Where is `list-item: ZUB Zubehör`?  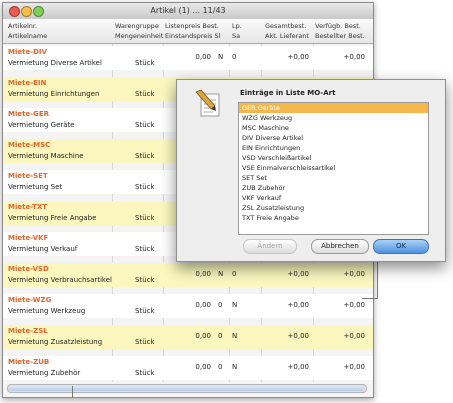 list-item: ZUB Zubehör is located at coordinates (333, 188).